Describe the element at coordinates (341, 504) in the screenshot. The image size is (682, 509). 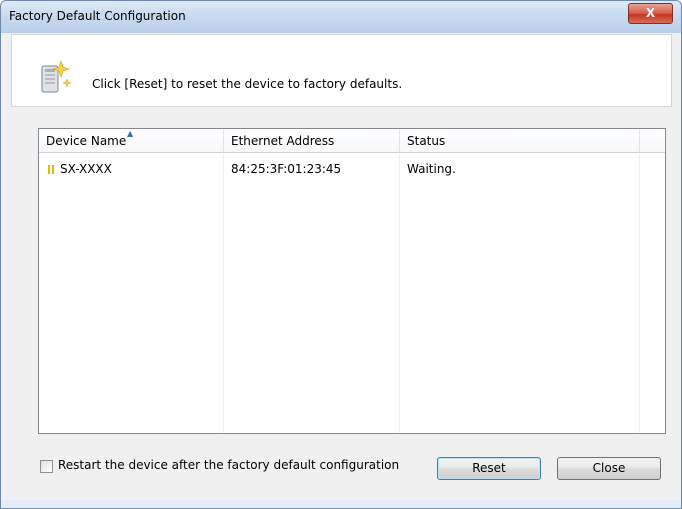
I see `window-bottom-border` at that location.